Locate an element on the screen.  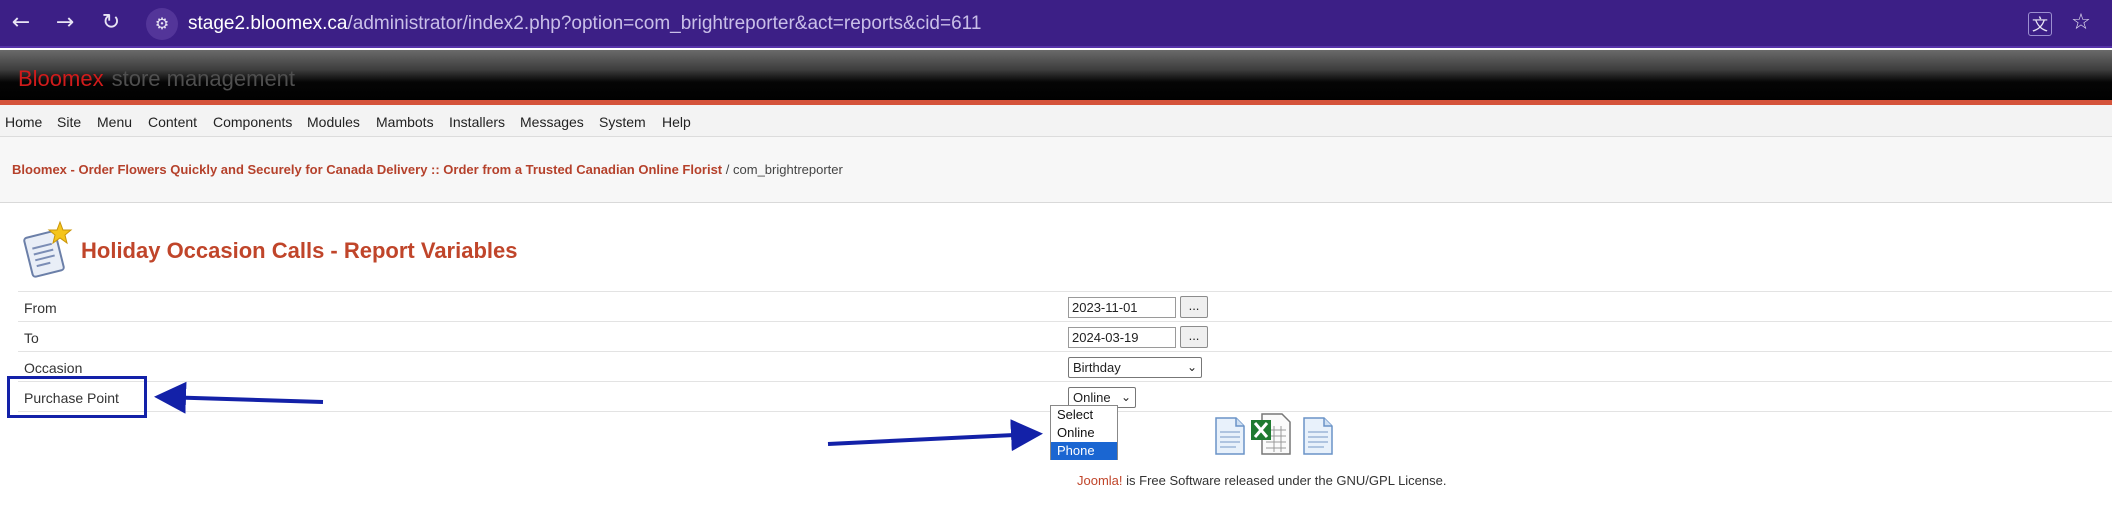
reload-icon: ↻ is located at coordinates (111, 23).